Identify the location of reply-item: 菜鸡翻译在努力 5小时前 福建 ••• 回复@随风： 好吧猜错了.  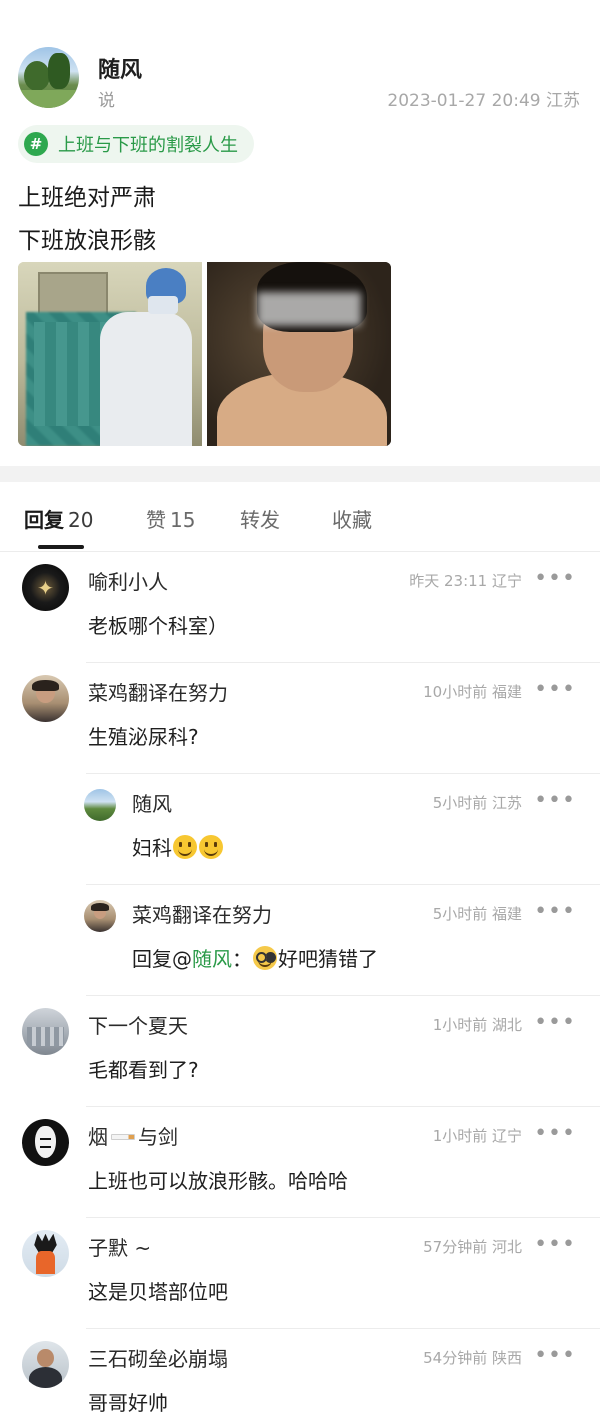
(300, 940).